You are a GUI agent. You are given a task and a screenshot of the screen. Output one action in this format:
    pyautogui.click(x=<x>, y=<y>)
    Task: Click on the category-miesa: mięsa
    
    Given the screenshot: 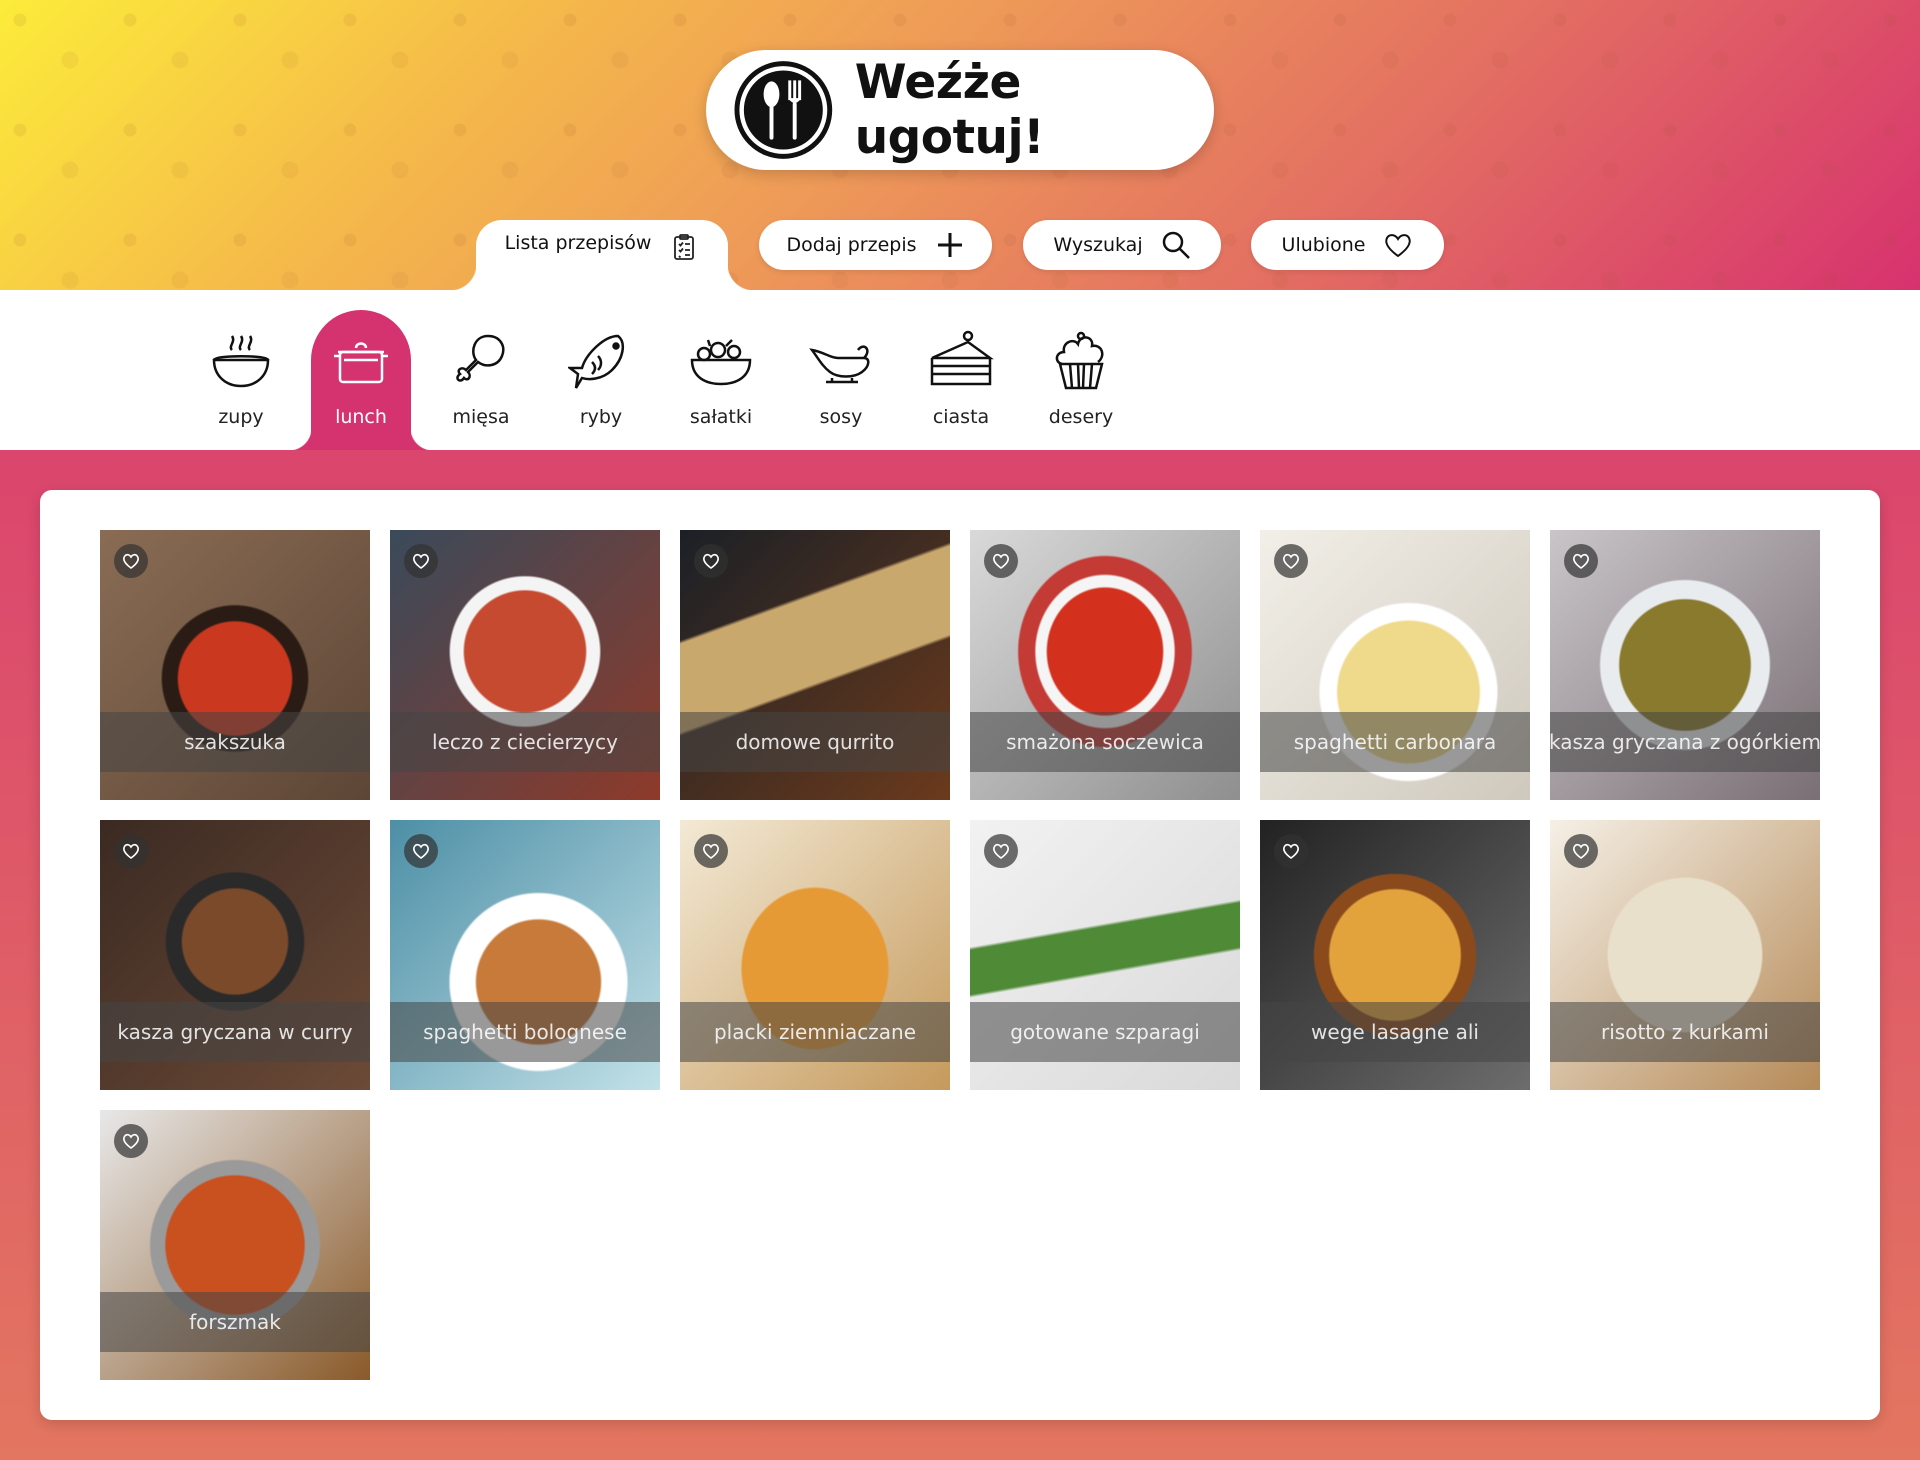 What is the action you would take?
    pyautogui.click(x=481, y=380)
    